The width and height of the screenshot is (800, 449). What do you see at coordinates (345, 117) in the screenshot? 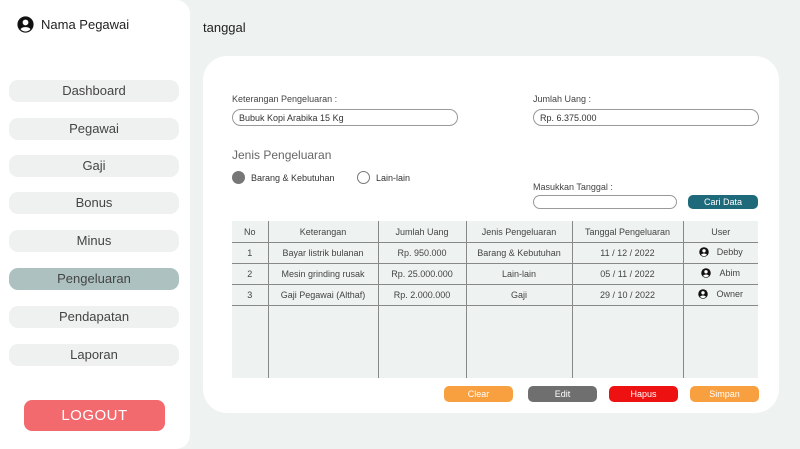
I see `keterangan-field: Bubuk Kopi Arabika 15 Kg` at bounding box center [345, 117].